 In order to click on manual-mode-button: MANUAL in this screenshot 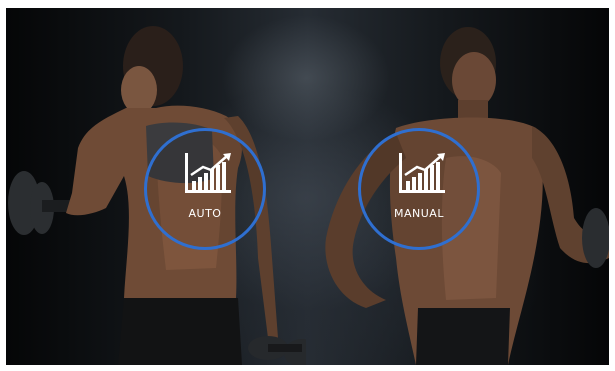, I will do `click(419, 189)`.